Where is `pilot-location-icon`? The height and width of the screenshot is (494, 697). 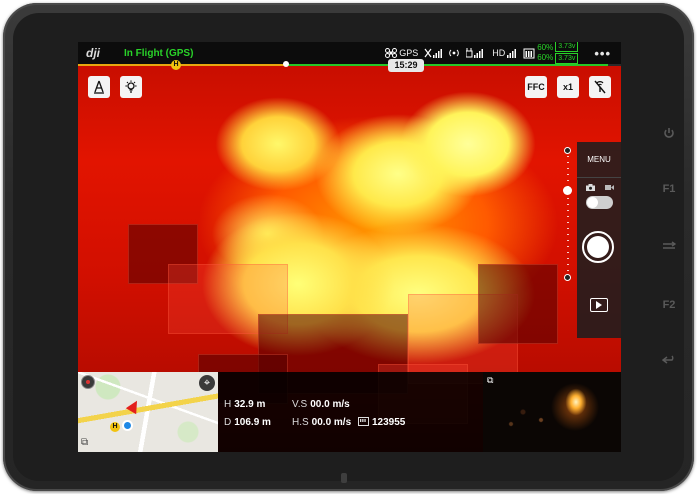
pilot-location-icon is located at coordinates (127, 425).